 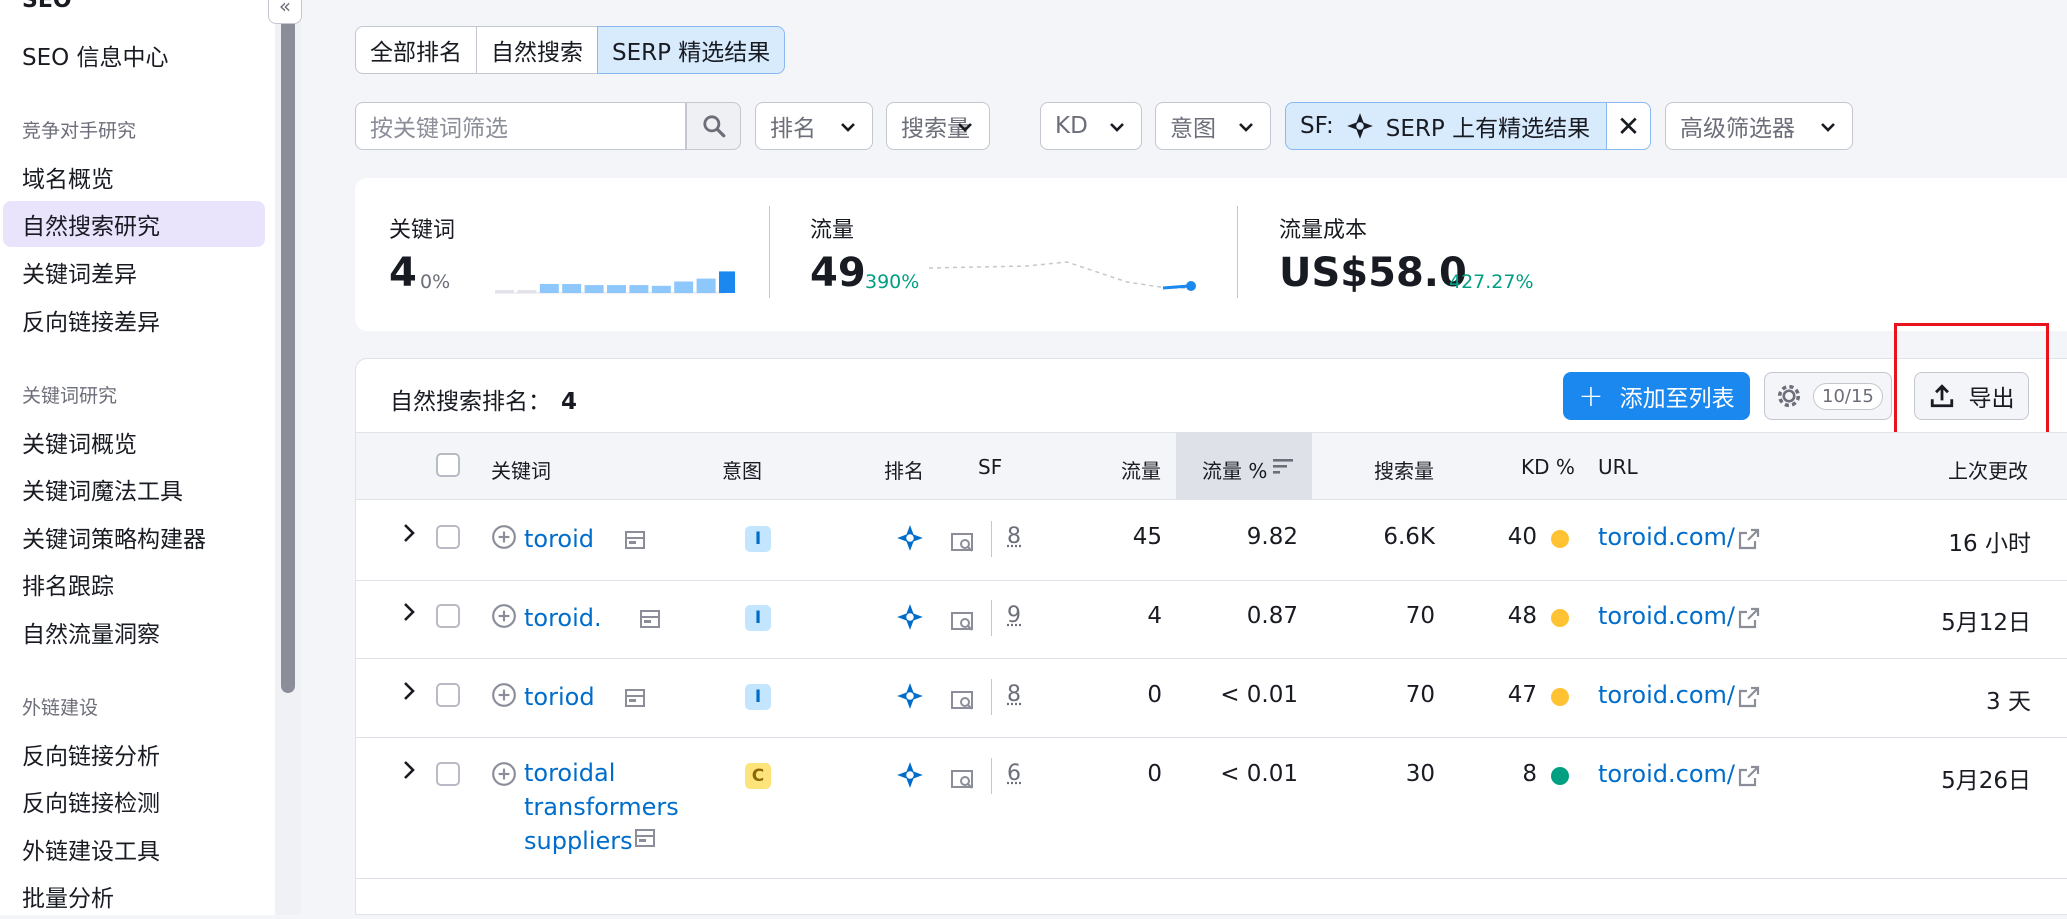 I want to click on sidebar-item-domain-overview: 域名概览, so click(x=132, y=177).